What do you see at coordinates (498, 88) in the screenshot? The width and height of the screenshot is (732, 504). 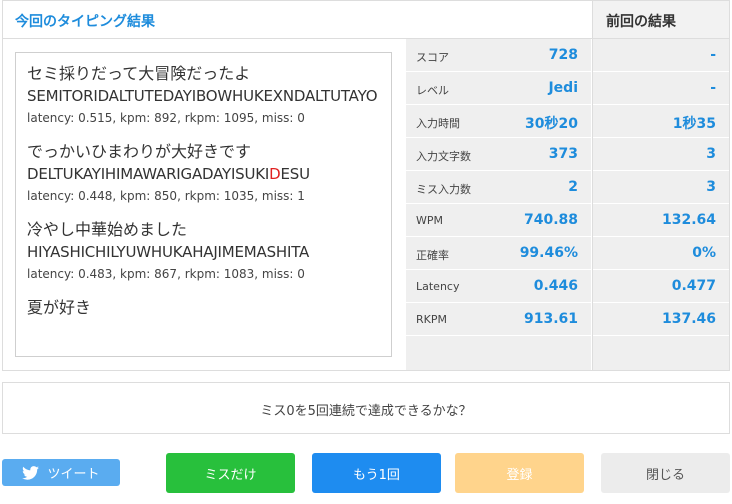 I see `stat-row-level: レベル Jedi` at bounding box center [498, 88].